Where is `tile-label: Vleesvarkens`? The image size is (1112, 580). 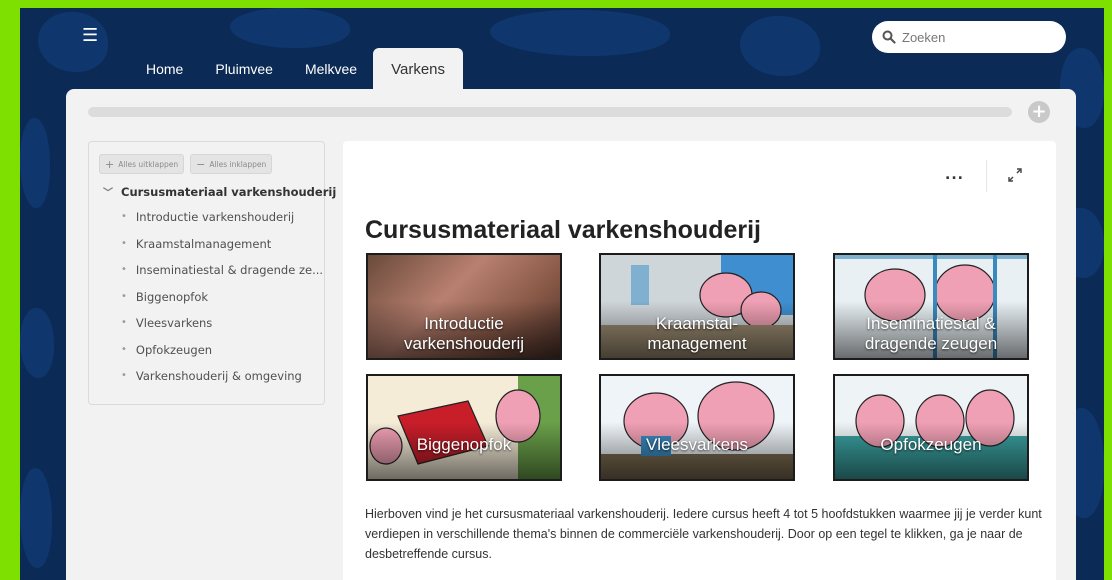
tile-label: Vleesvarkens is located at coordinates (697, 444).